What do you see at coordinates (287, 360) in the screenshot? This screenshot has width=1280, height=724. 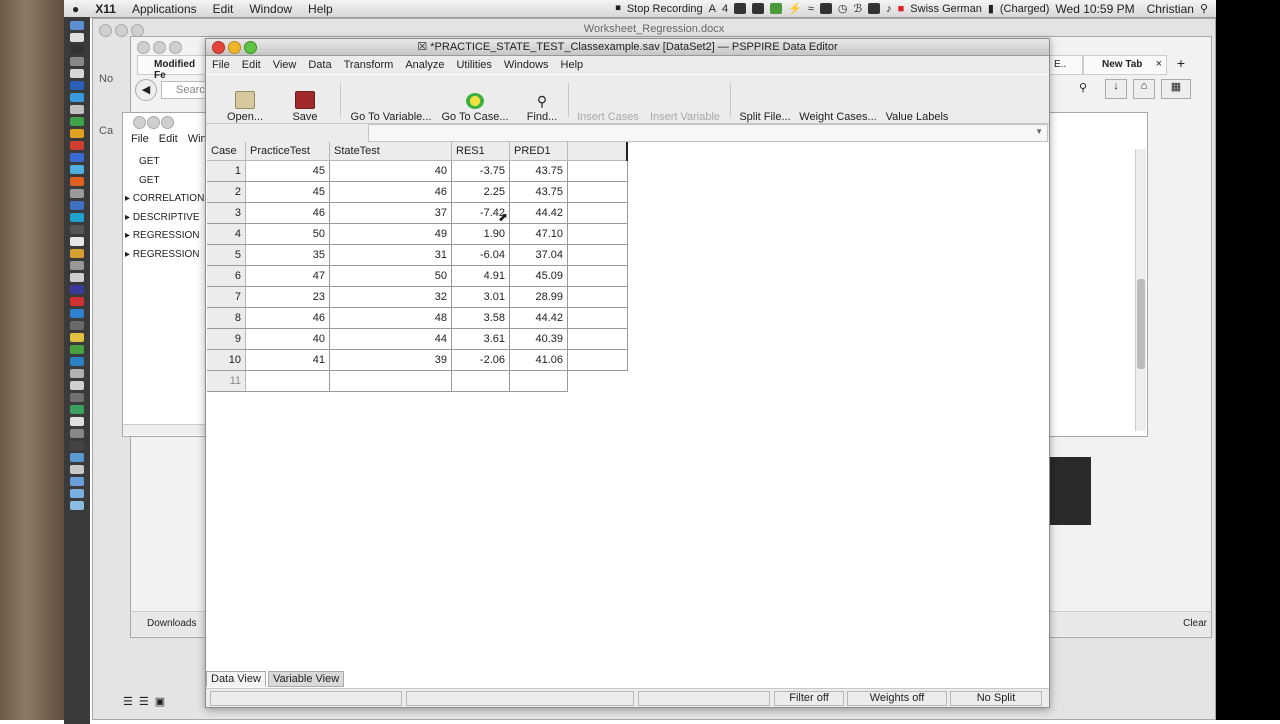 I see `data-cell: 41` at bounding box center [287, 360].